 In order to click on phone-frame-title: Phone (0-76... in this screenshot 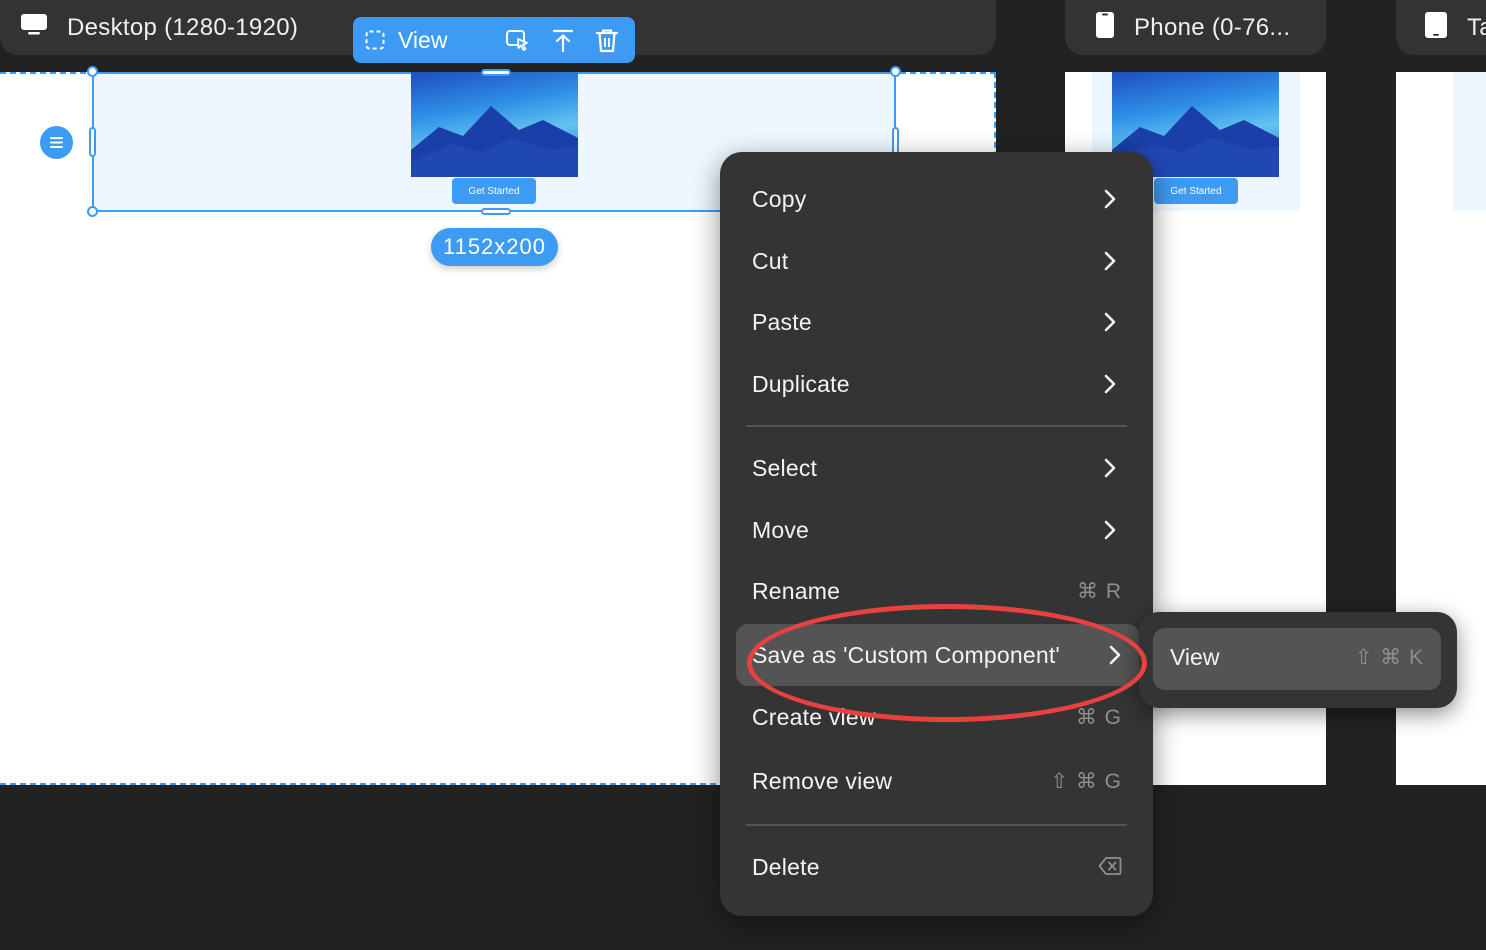, I will do `click(1212, 27)`.